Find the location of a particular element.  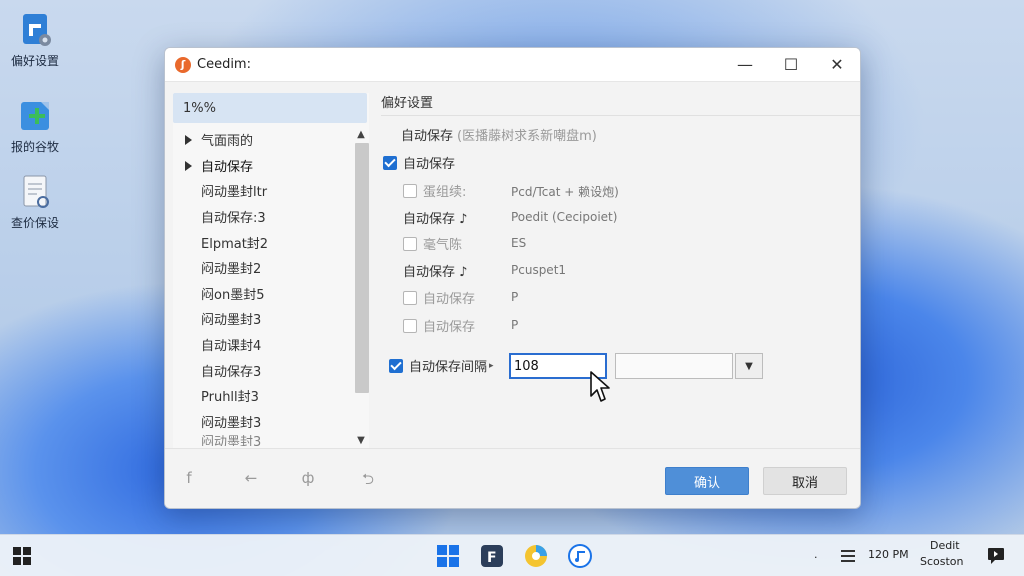

sidebar-item: 自动保存:3 is located at coordinates (262, 217).